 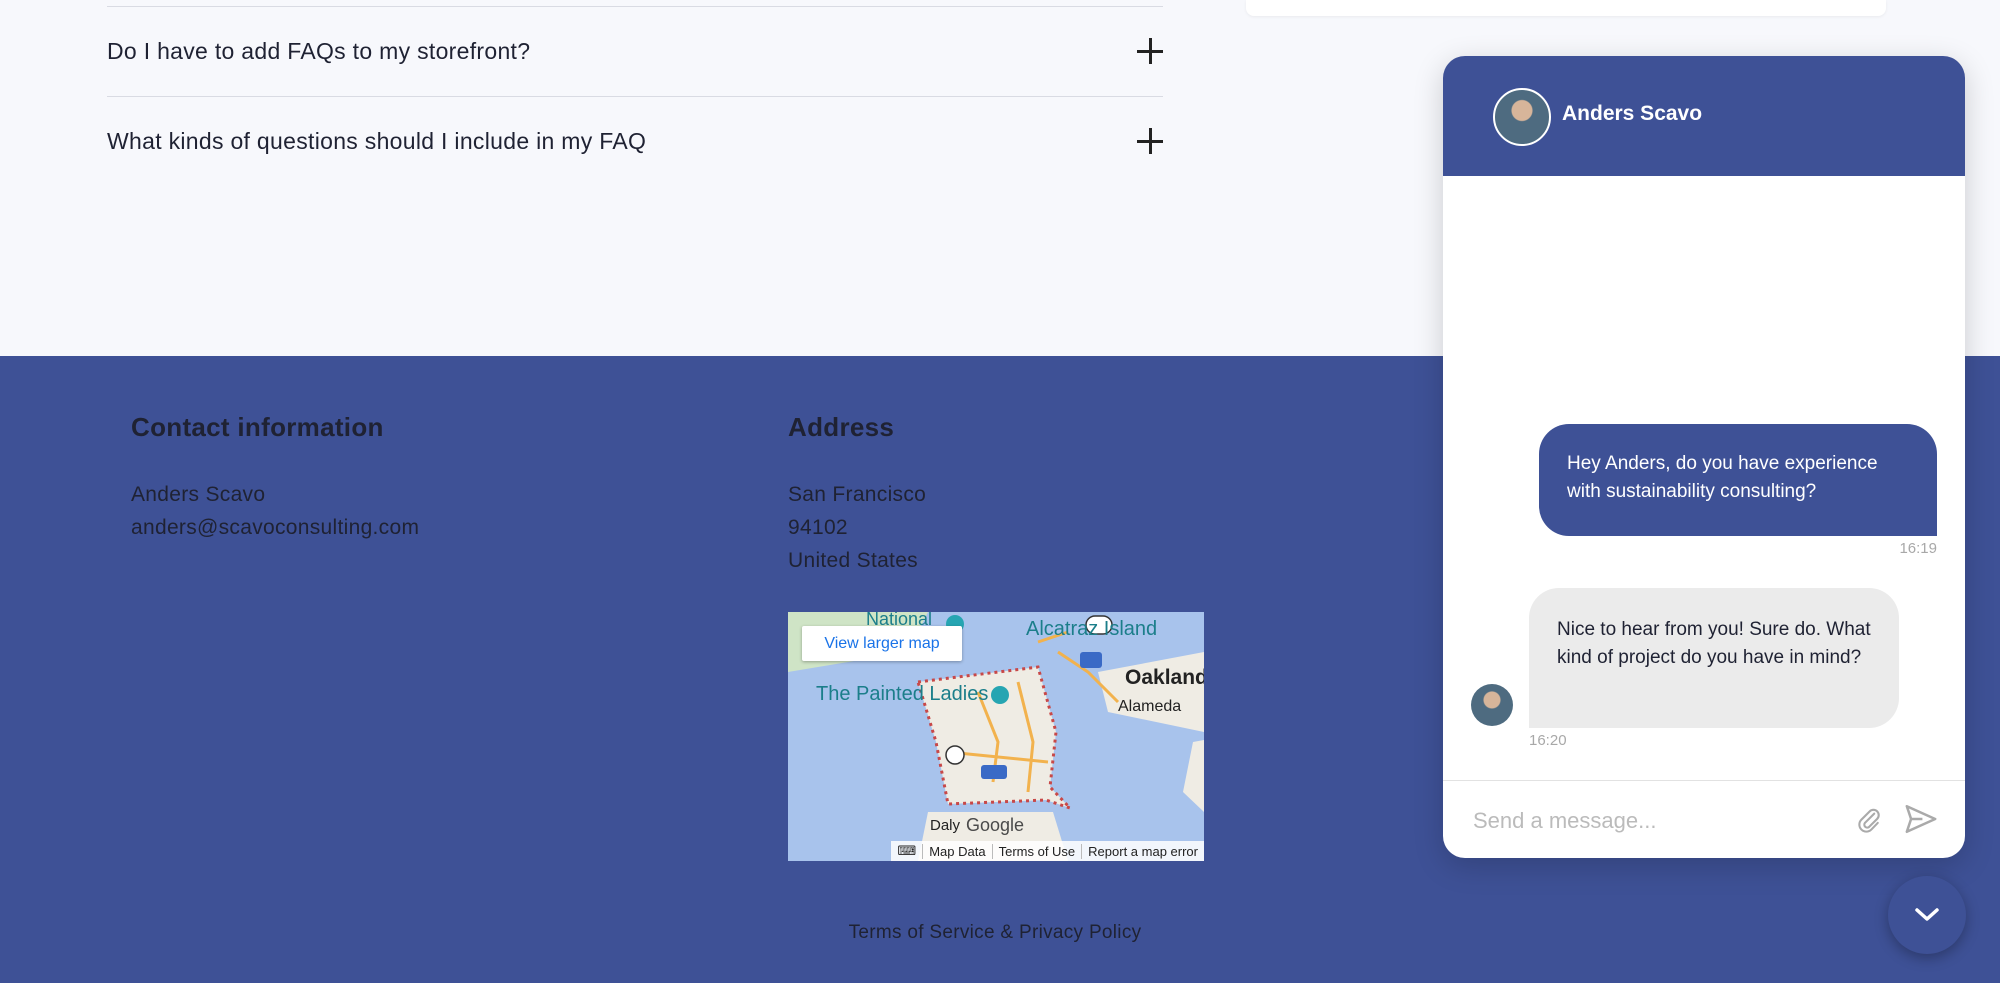 I want to click on map-label: Alcatraz Island, so click(x=1092, y=629).